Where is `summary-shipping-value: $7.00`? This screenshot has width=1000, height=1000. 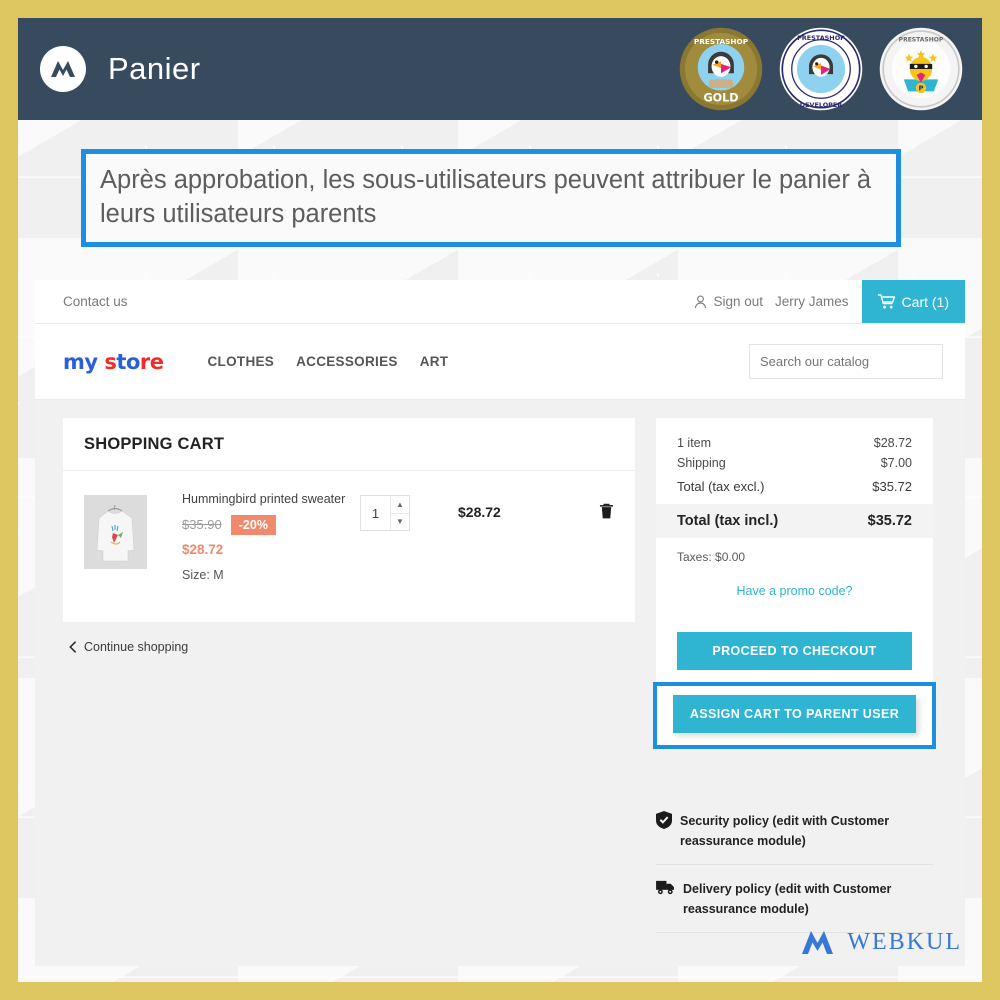
summary-shipping-value: $7.00 is located at coordinates (896, 463).